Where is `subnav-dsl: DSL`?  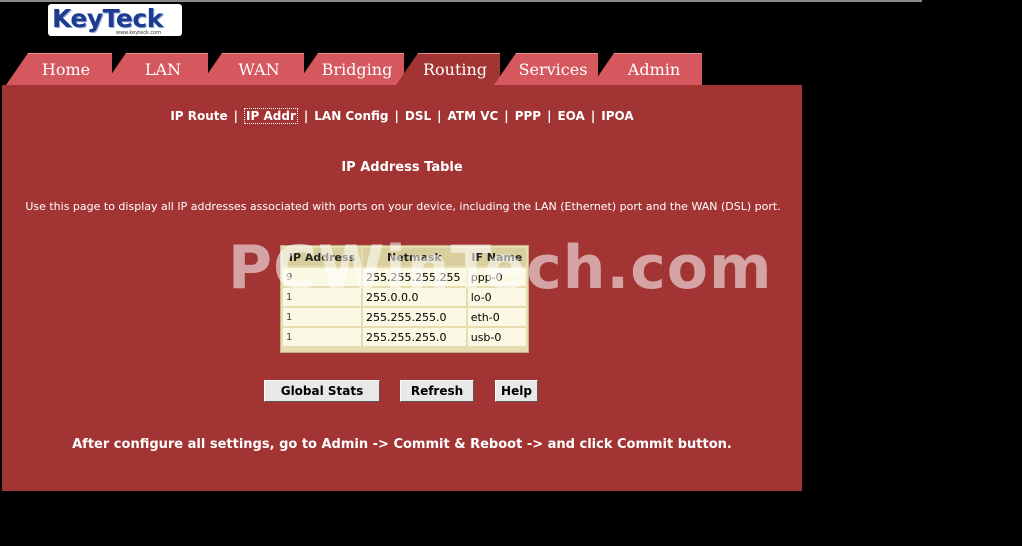 subnav-dsl: DSL is located at coordinates (418, 116).